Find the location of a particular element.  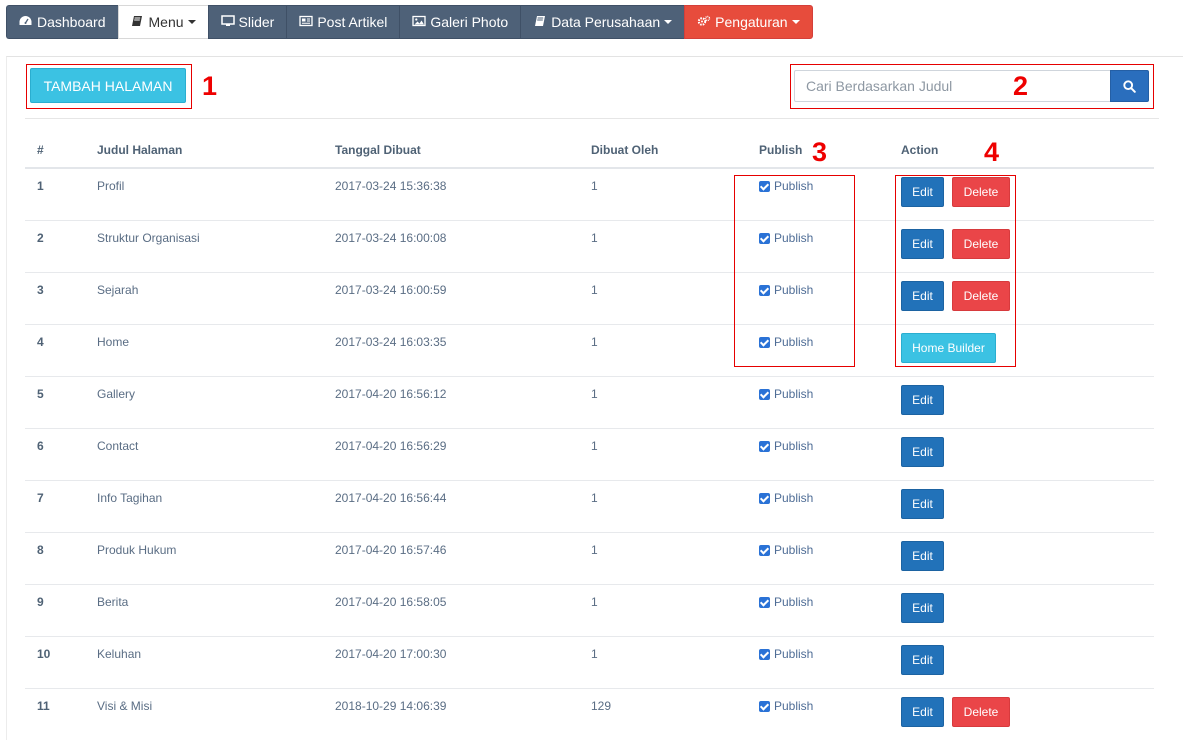

row-date: 2017-03-24 16:00:08 is located at coordinates (391, 238).